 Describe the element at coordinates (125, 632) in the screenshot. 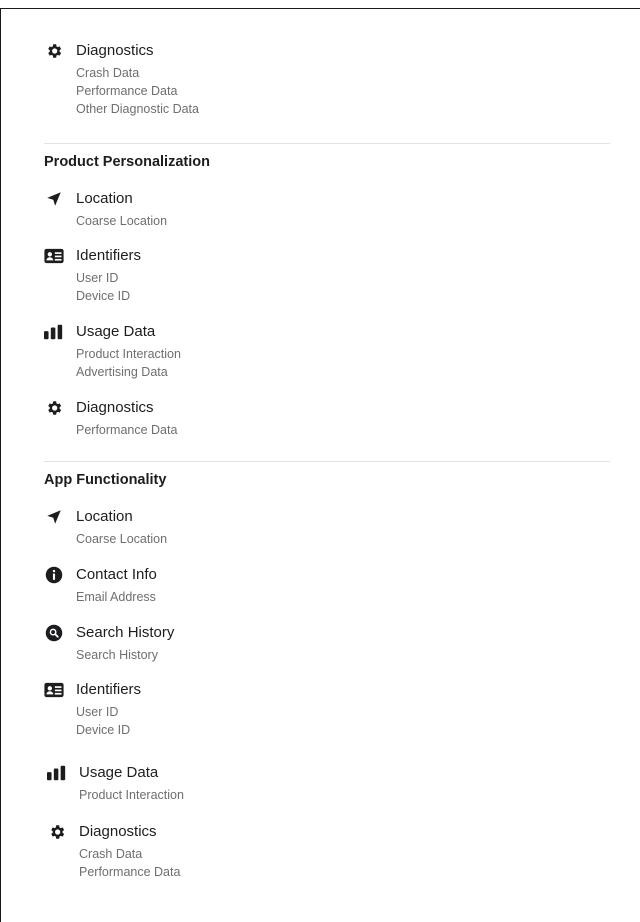

I see `data-item-title: Search History` at that location.